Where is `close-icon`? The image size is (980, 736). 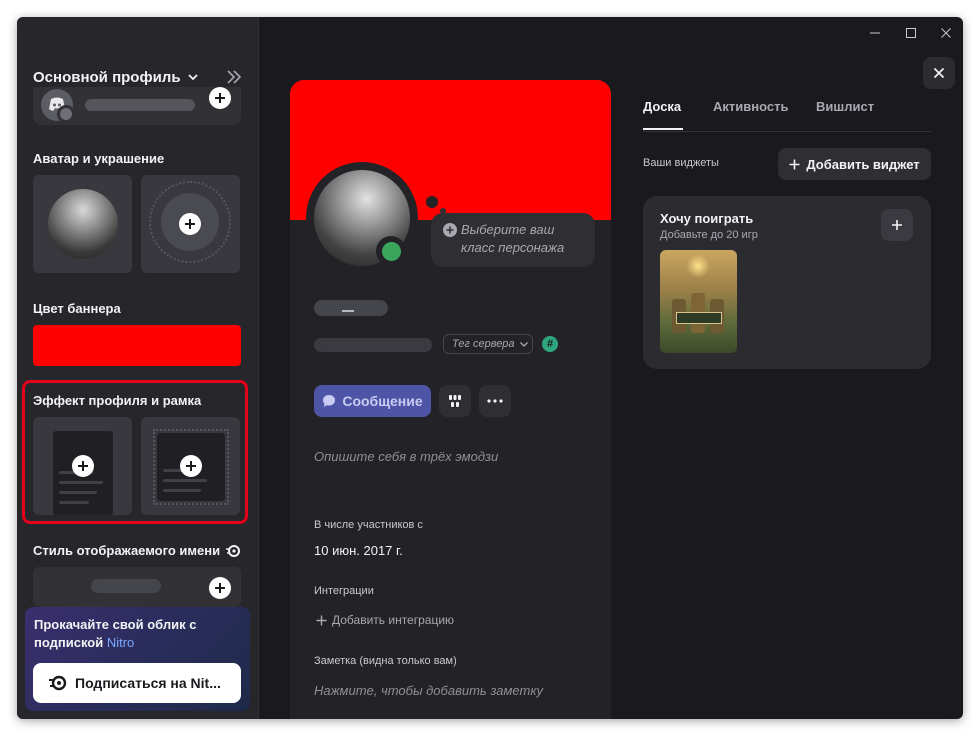
close-icon is located at coordinates (939, 73).